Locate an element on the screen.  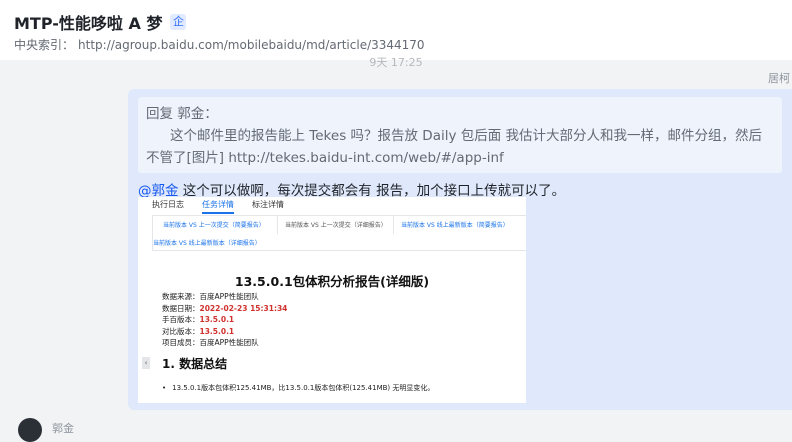
subtab-brief-prev: 当前版本 VS 上一次提交（简要报告） is located at coordinates (214, 225).